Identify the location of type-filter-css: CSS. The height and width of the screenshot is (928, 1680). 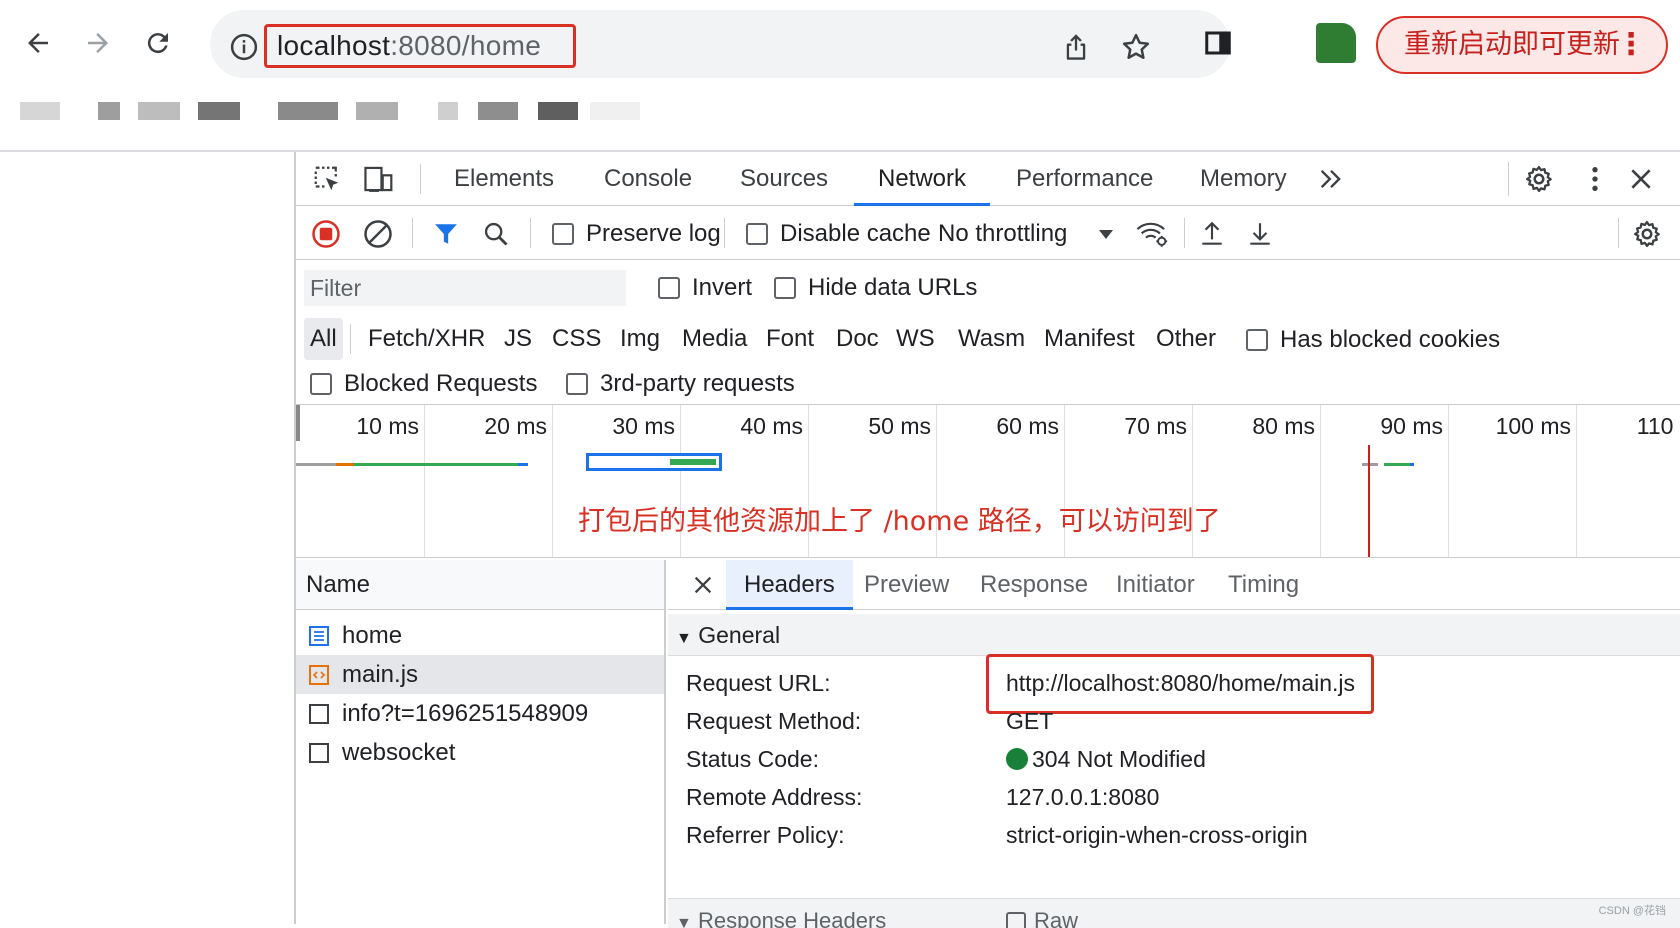
(576, 339).